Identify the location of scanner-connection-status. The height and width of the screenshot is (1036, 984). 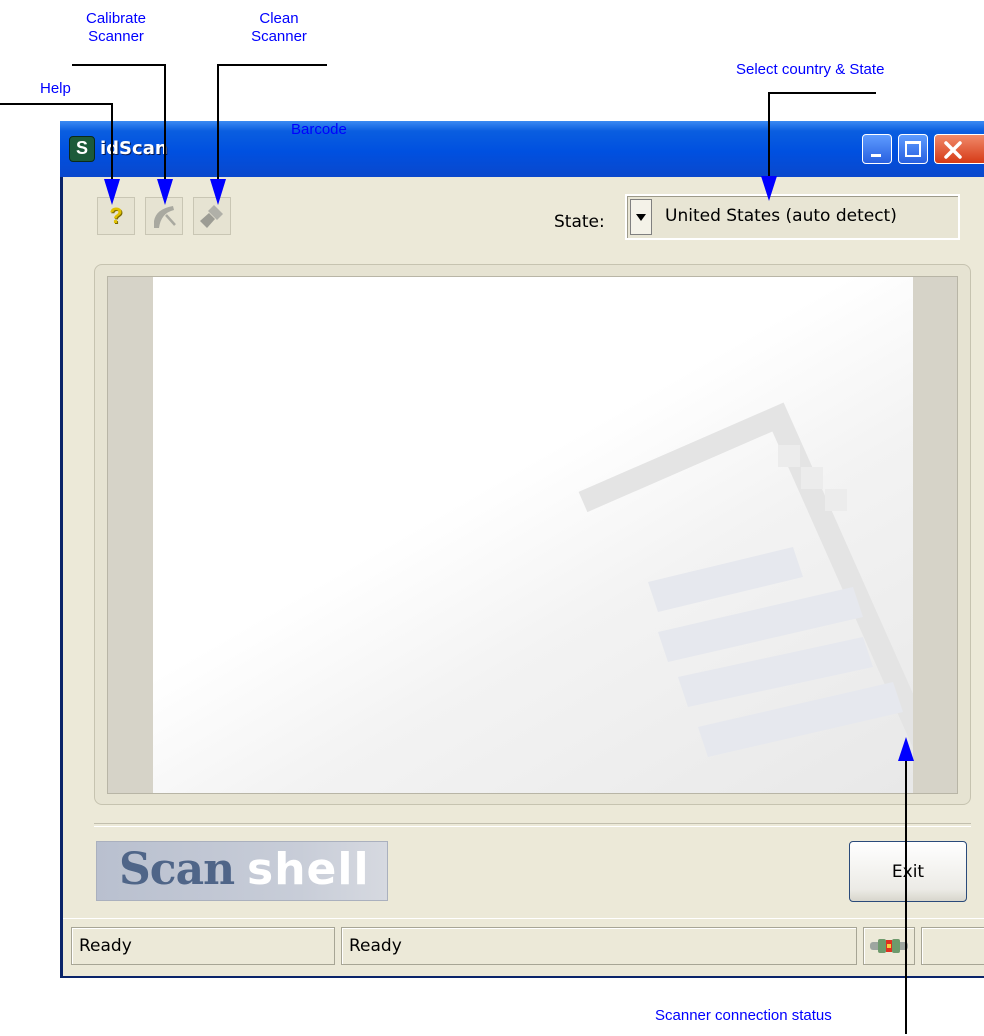
(889, 946).